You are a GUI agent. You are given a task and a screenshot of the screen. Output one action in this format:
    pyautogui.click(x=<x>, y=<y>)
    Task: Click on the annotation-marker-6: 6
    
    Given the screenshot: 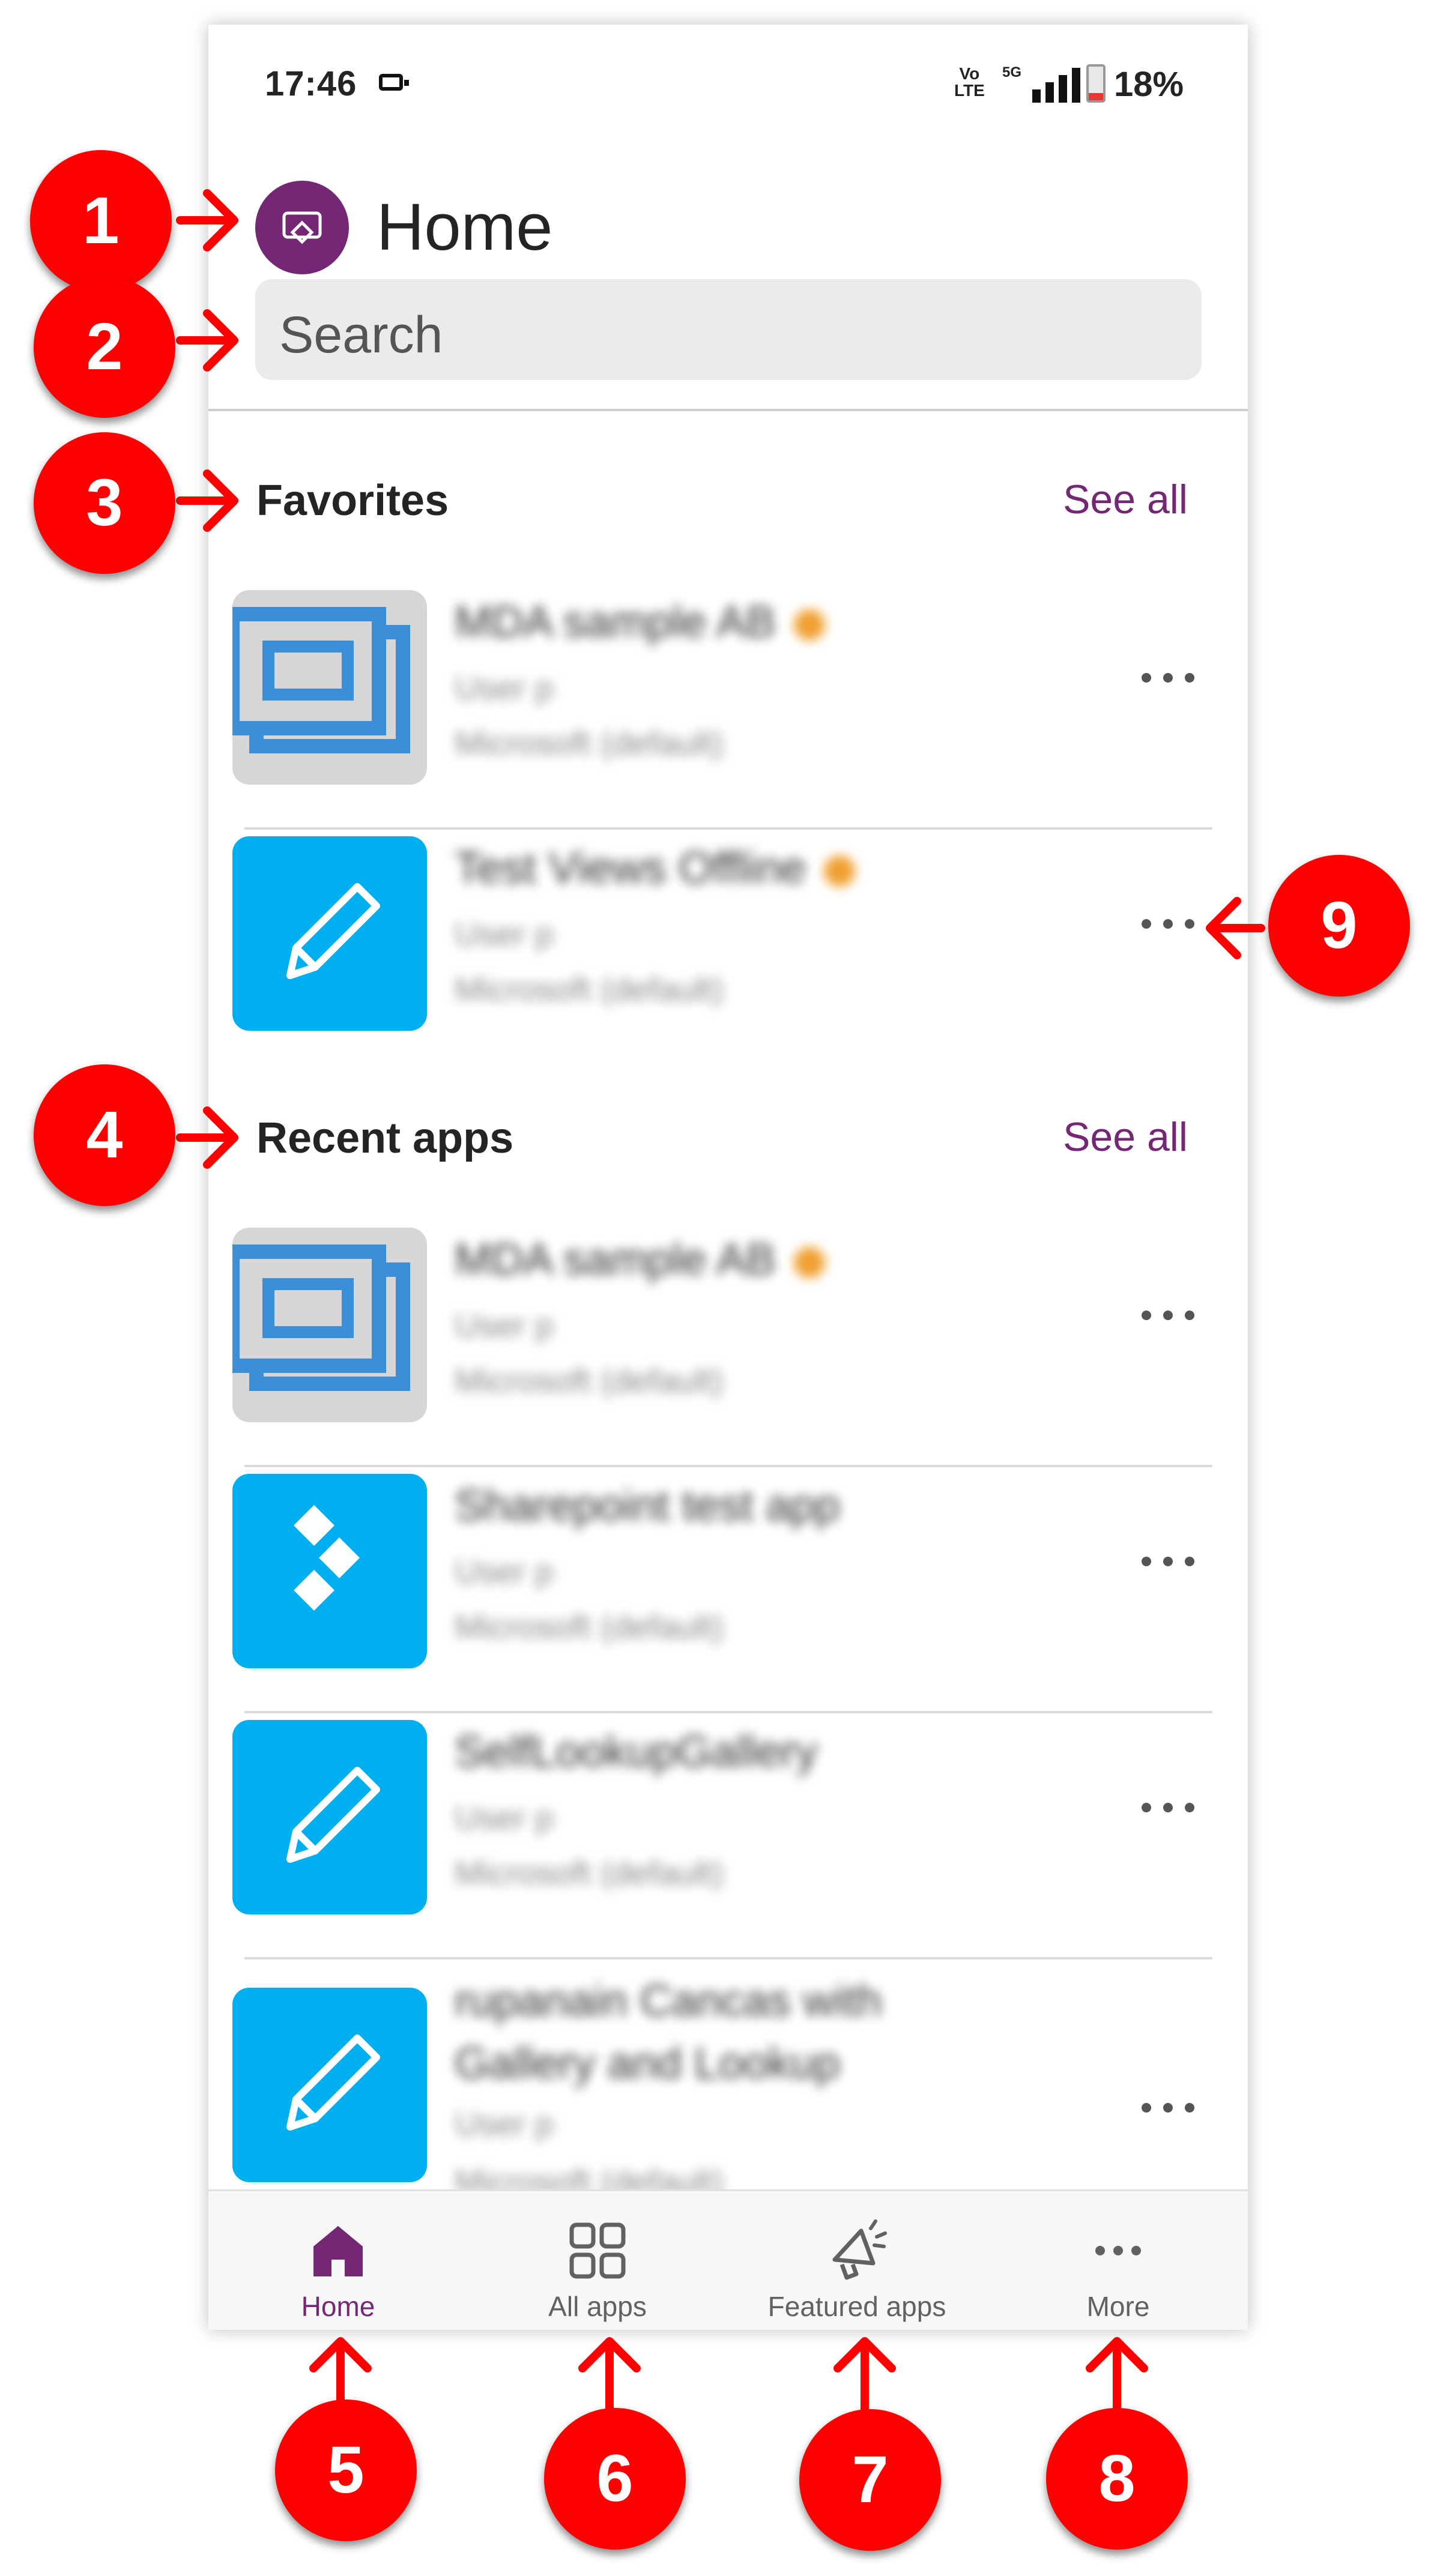 What is the action you would take?
    pyautogui.click(x=615, y=2479)
    